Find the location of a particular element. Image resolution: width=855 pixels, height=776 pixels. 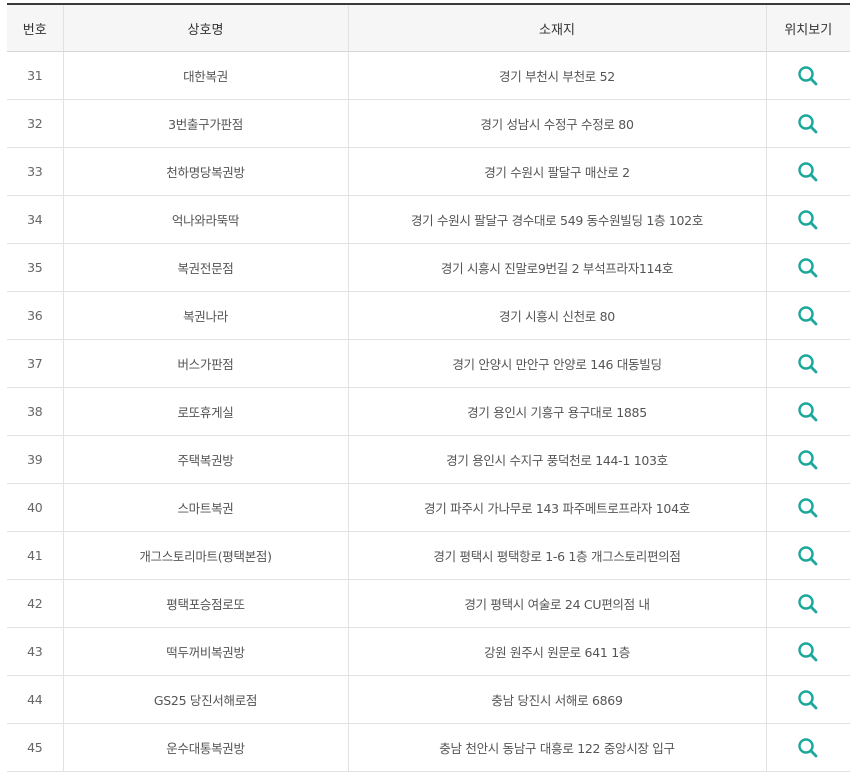

row-number: 31 is located at coordinates (35, 75).